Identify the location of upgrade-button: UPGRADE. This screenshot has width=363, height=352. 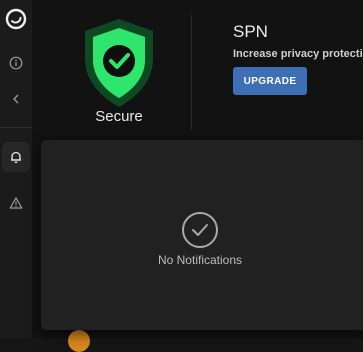
(270, 81).